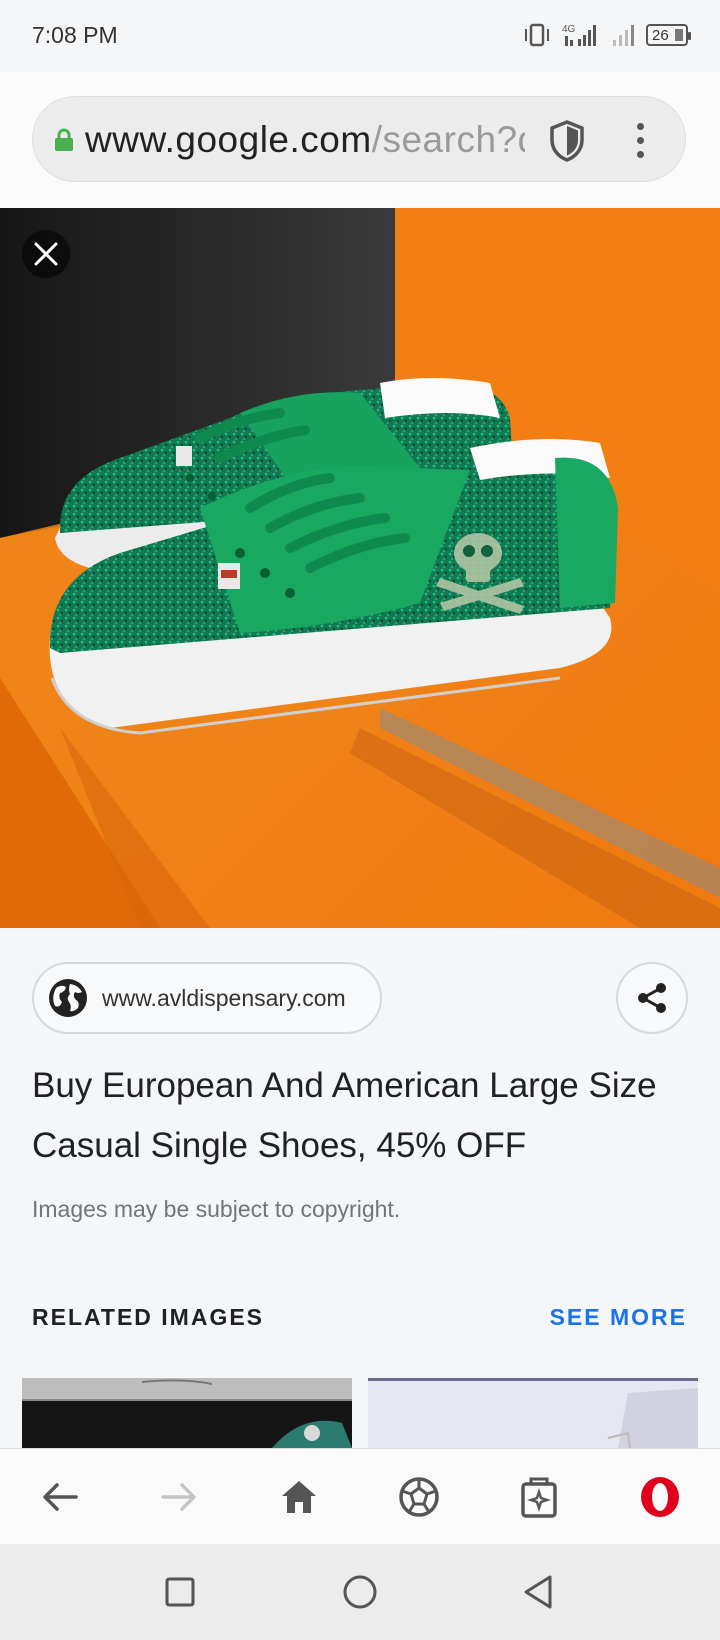  I want to click on battery-icon: 26, so click(668, 35).